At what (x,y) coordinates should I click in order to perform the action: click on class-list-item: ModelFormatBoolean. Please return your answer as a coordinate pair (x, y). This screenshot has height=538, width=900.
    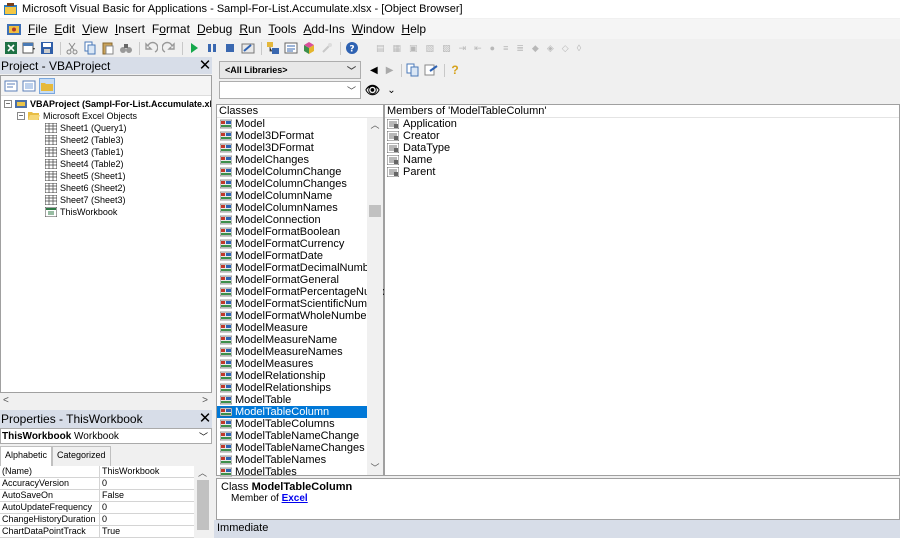
    Looking at the image, I should click on (293, 232).